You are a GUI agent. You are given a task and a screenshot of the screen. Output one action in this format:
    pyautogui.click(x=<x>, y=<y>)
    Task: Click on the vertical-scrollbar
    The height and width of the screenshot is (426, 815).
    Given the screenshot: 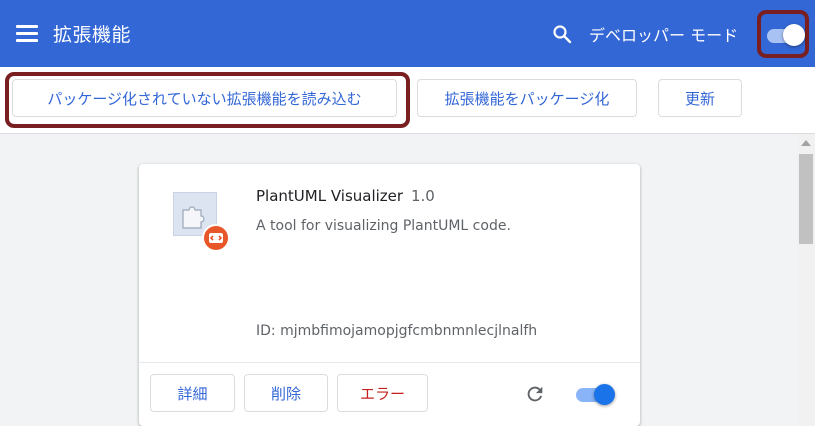 What is the action you would take?
    pyautogui.click(x=806, y=279)
    